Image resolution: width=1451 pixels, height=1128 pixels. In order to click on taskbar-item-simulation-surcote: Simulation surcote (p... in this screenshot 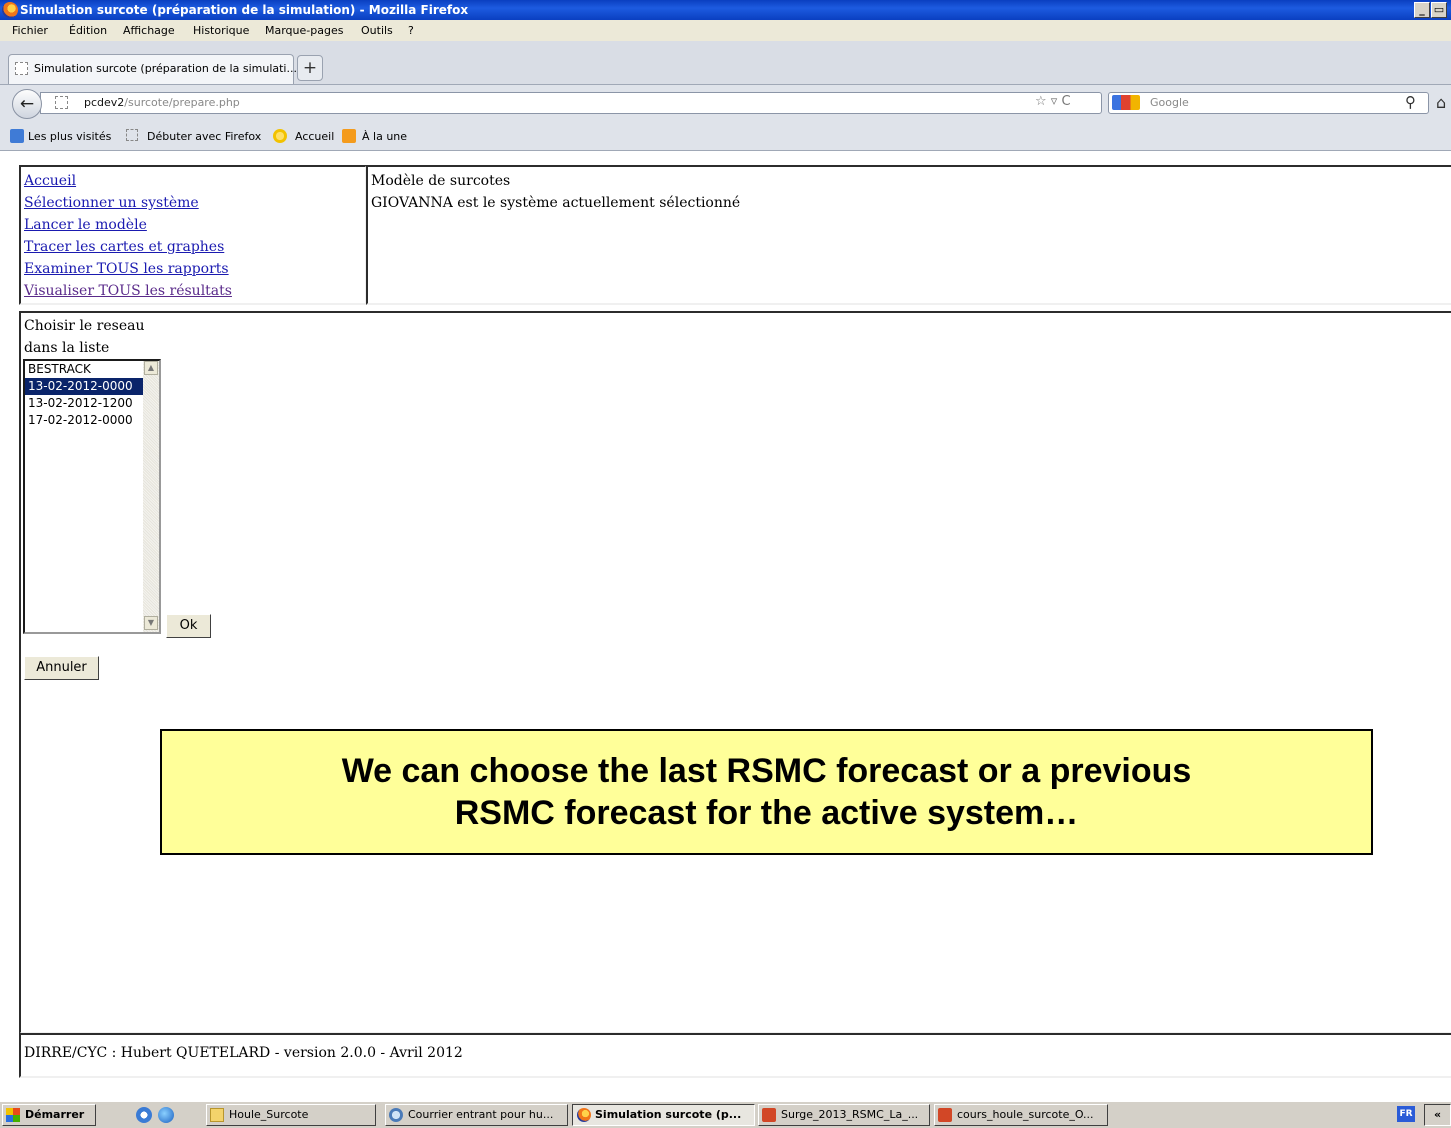, I will do `click(663, 1115)`.